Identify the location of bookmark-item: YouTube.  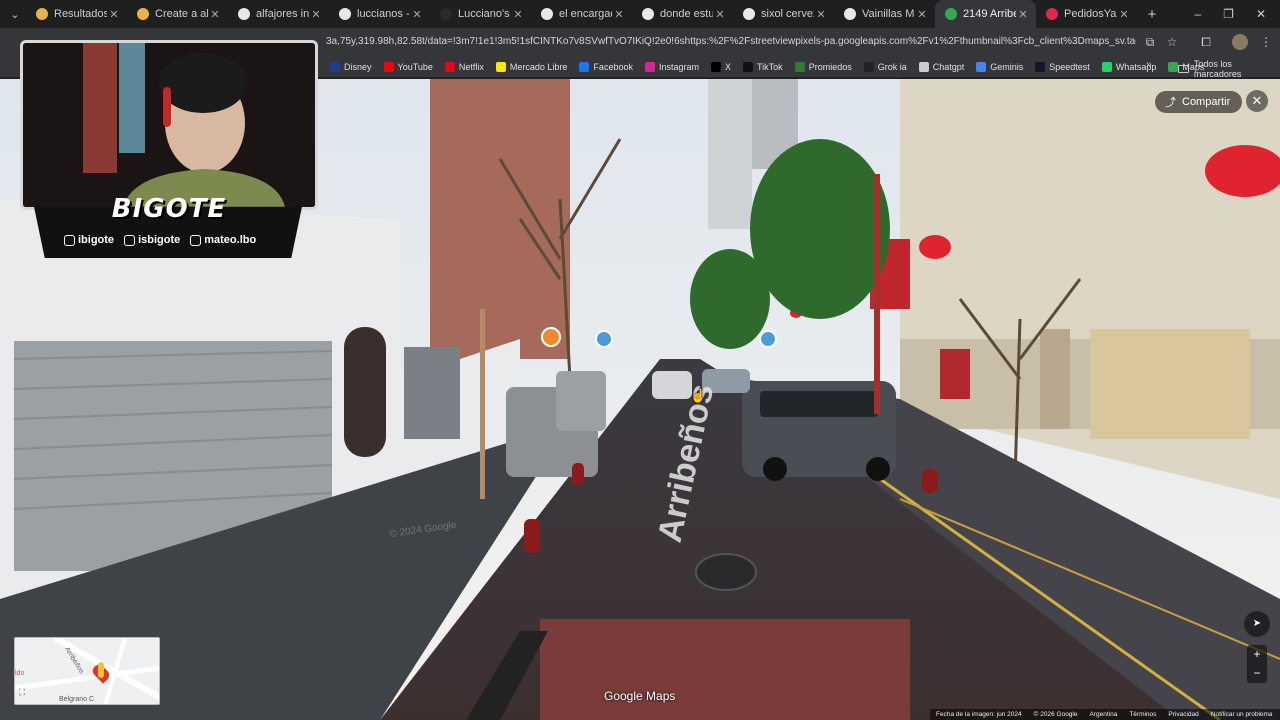
(408, 67).